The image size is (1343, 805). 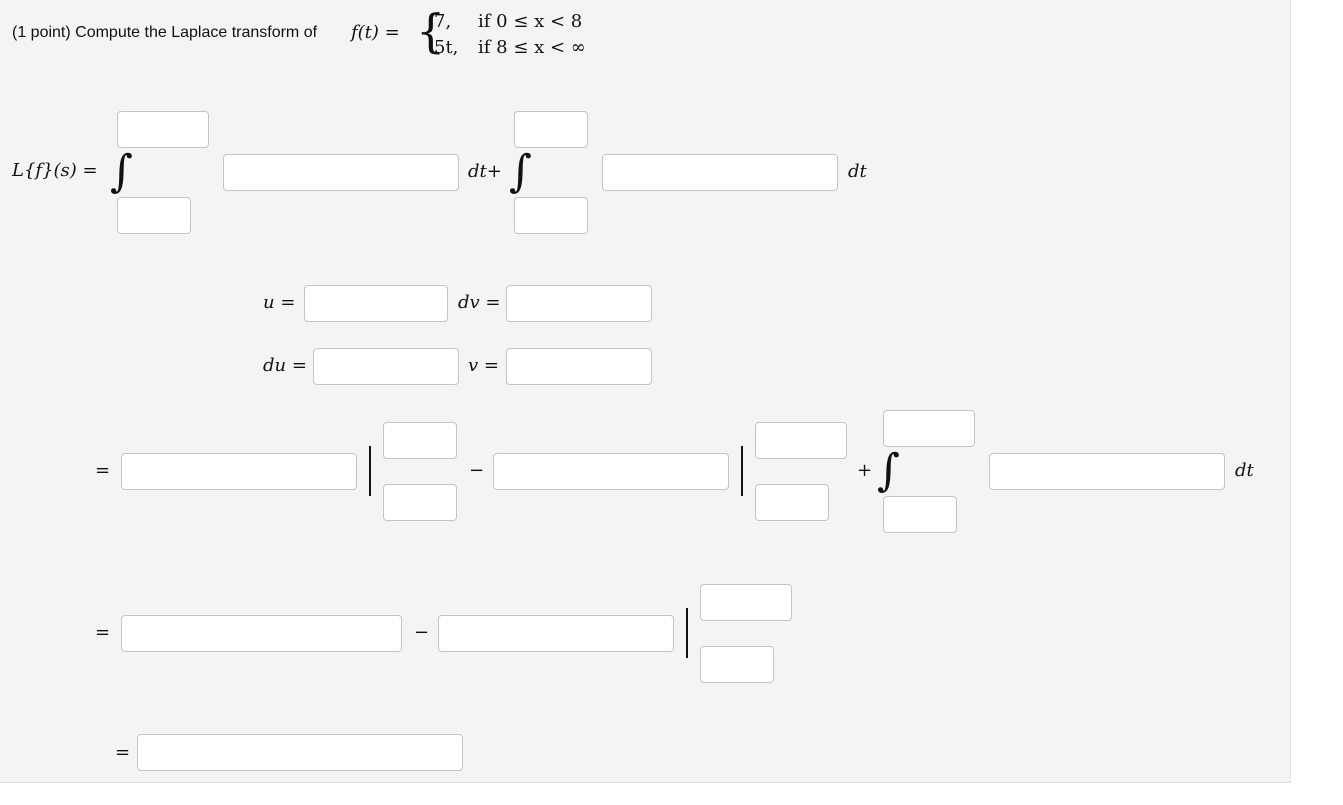 I want to click on minus-sign-row4: −, so click(x=422, y=632).